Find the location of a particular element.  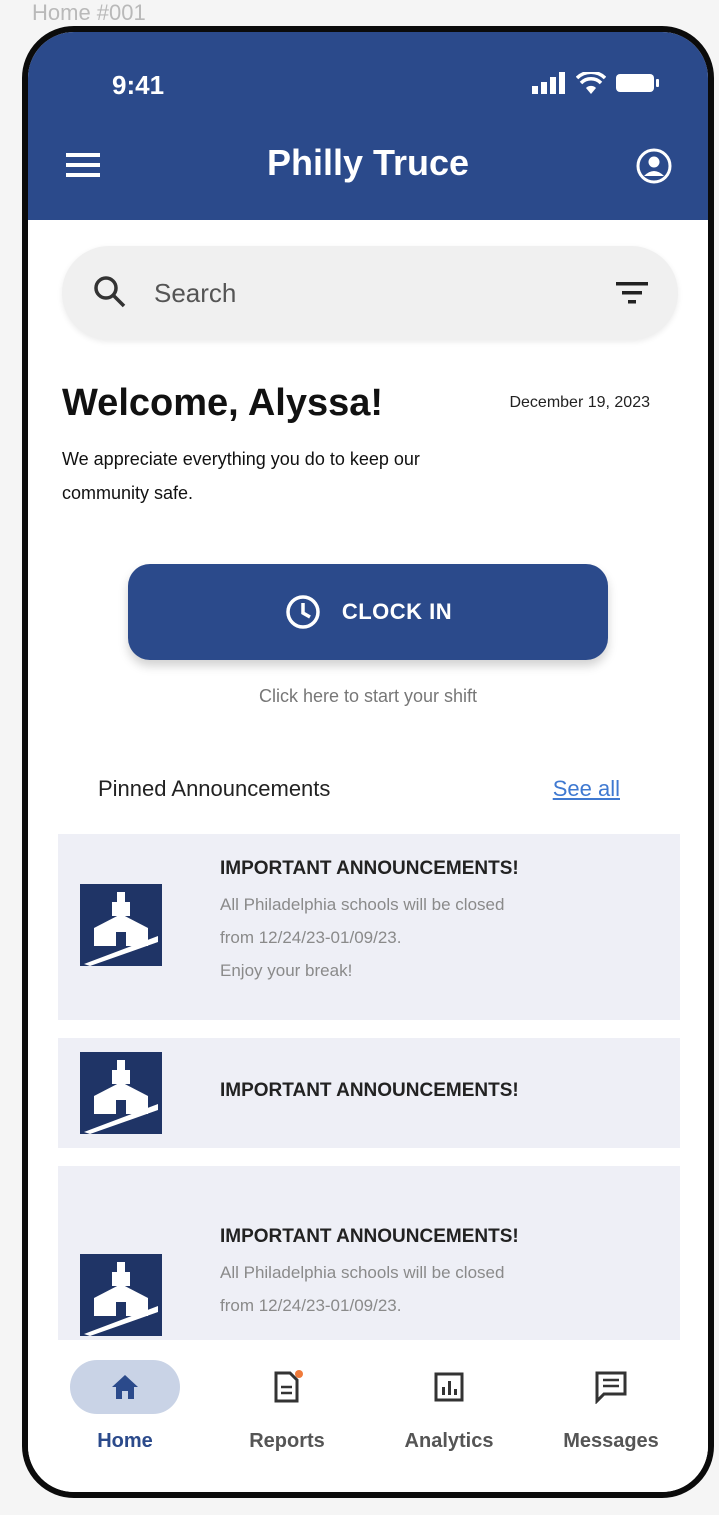

search-icon is located at coordinates (110, 292).